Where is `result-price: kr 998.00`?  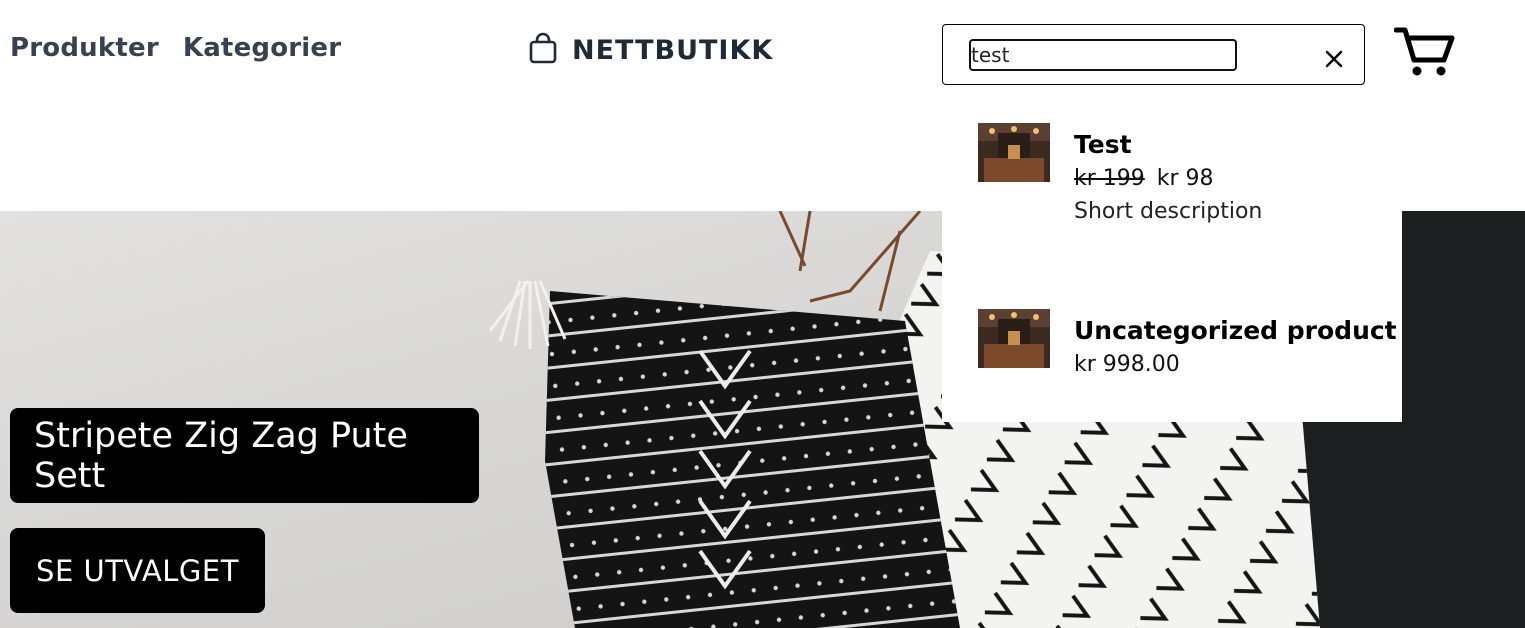
result-price: kr 998.00 is located at coordinates (1127, 364).